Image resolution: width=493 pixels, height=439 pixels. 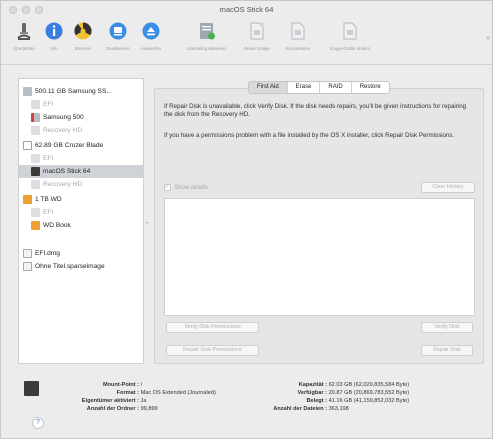 What do you see at coordinates (316, 401) in the screenshot?
I see `used-key: Belegt :` at bounding box center [316, 401].